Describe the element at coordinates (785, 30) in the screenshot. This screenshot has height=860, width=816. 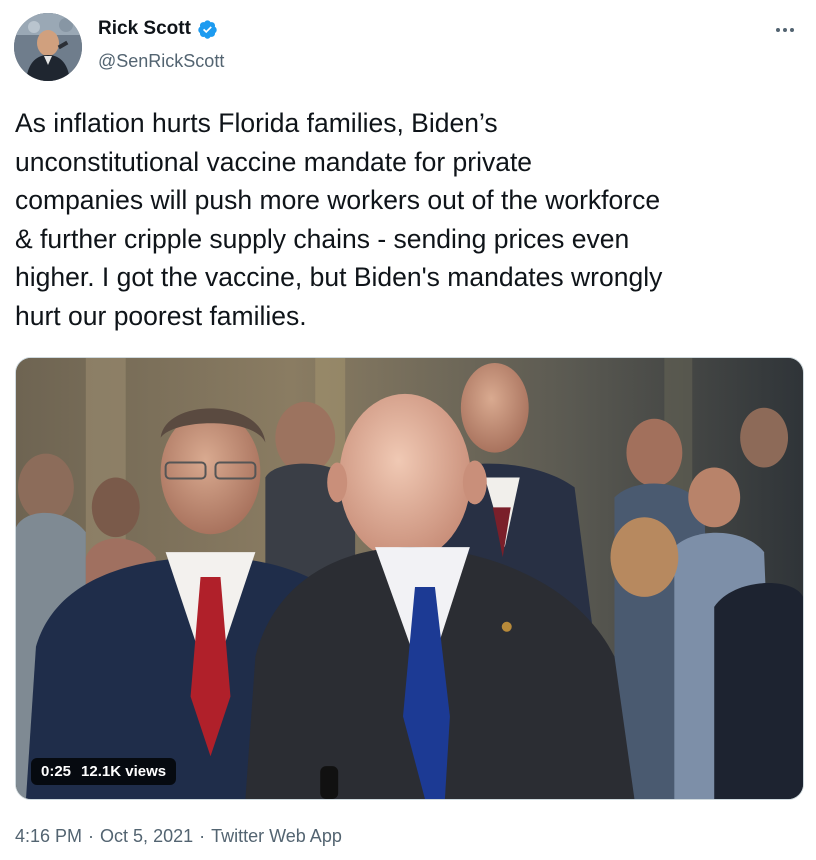
I see `more-options-button` at that location.